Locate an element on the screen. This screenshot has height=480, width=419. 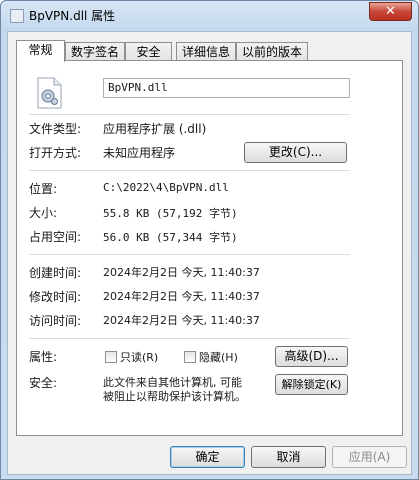
apply-button: 应用(A) is located at coordinates (369, 457).